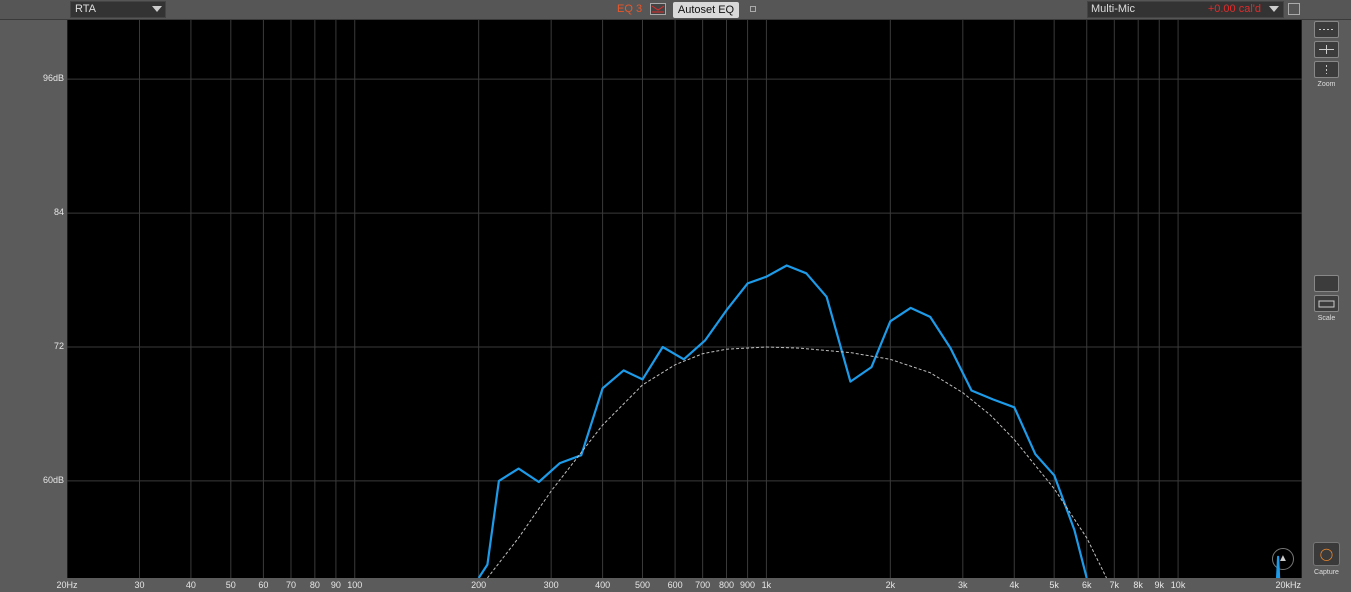 The image size is (1351, 592). I want to click on zoom-label: Zoom, so click(1326, 84).